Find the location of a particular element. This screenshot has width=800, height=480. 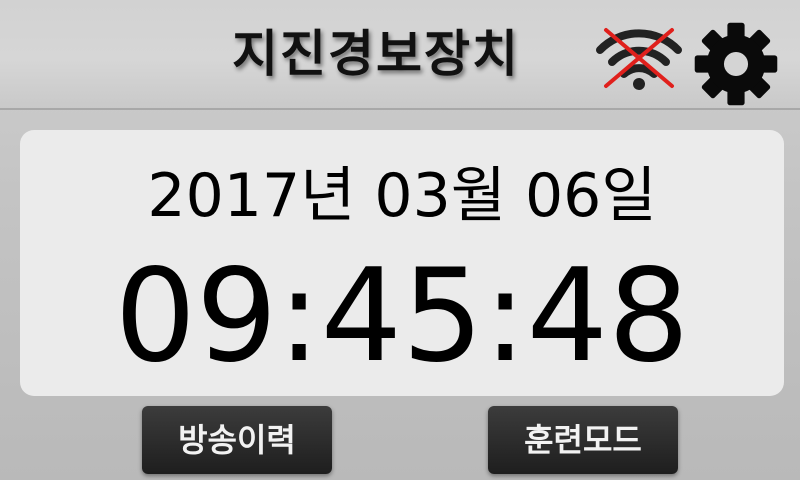

gear-icon is located at coordinates (736, 64).